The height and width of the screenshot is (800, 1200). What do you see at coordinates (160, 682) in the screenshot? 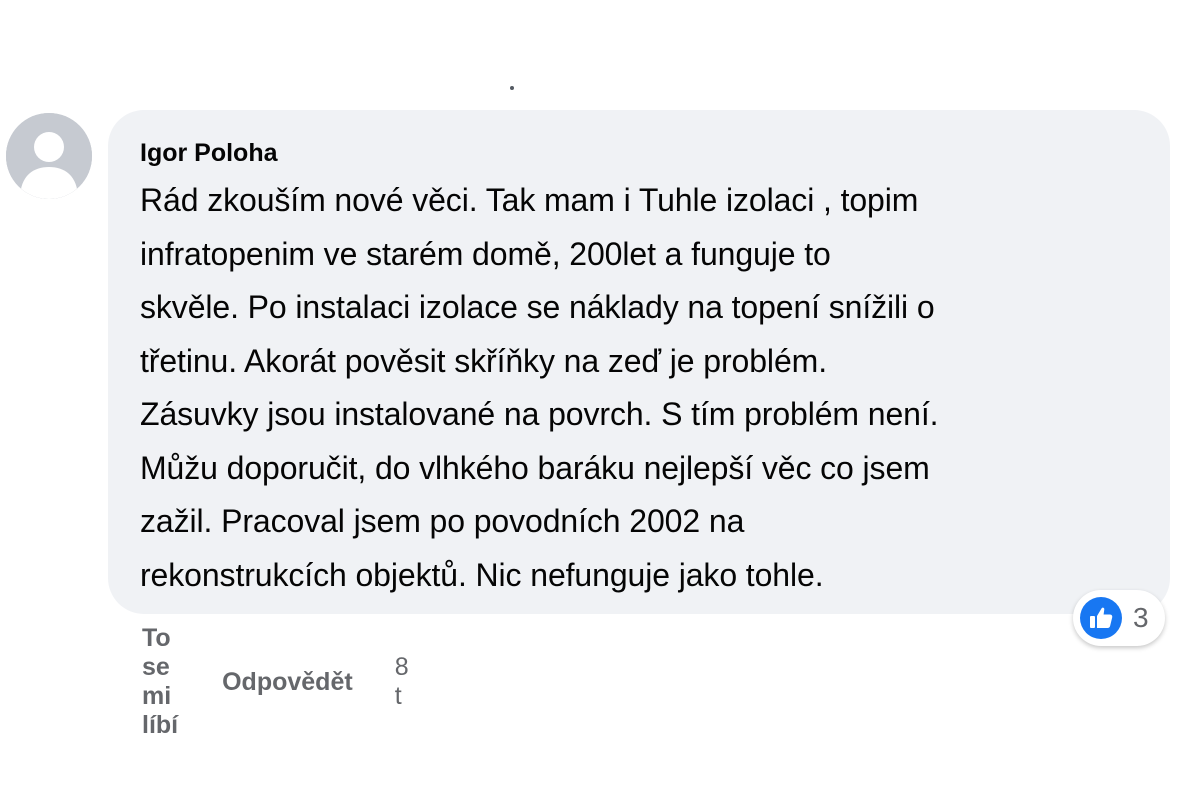
I see `like-button: To se mi líbí` at bounding box center [160, 682].